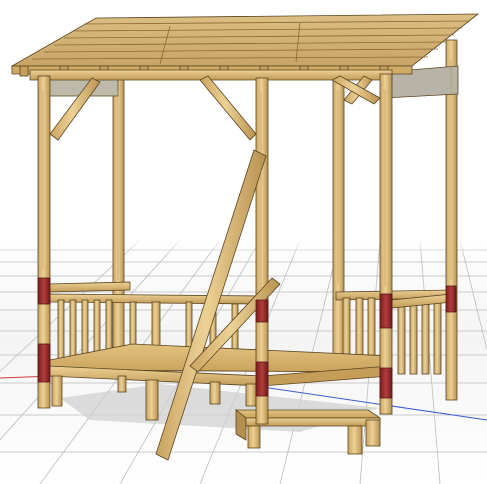 This screenshot has width=487, height=484. What do you see at coordinates (386, 244) in the screenshot?
I see `post-front-right` at bounding box center [386, 244].